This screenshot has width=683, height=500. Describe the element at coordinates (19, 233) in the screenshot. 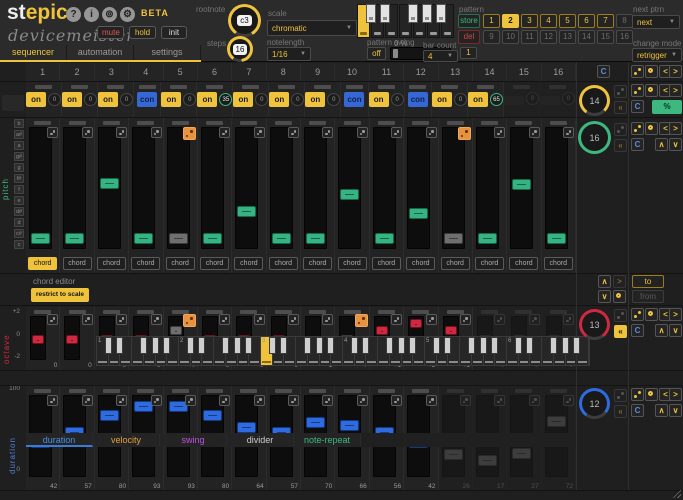

I see `note-button-c#: c#` at that location.